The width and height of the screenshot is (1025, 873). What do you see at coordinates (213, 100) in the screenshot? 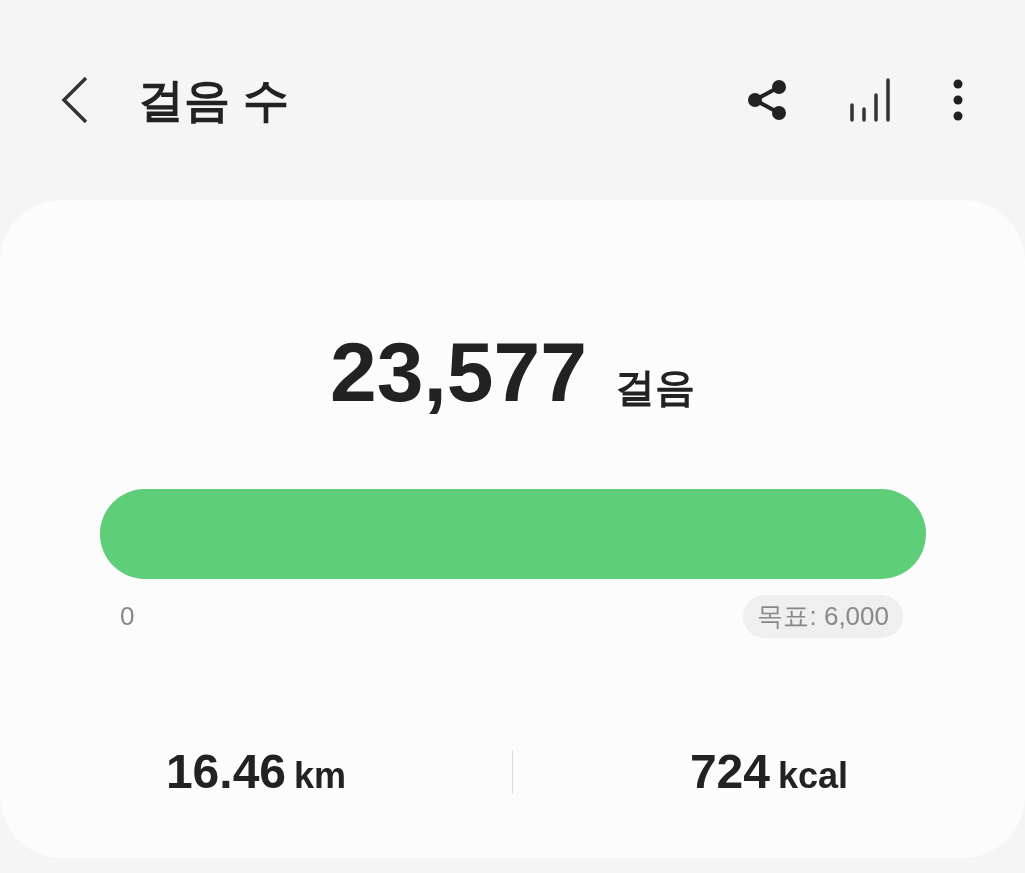
I see `page-title: 걸음 수` at bounding box center [213, 100].